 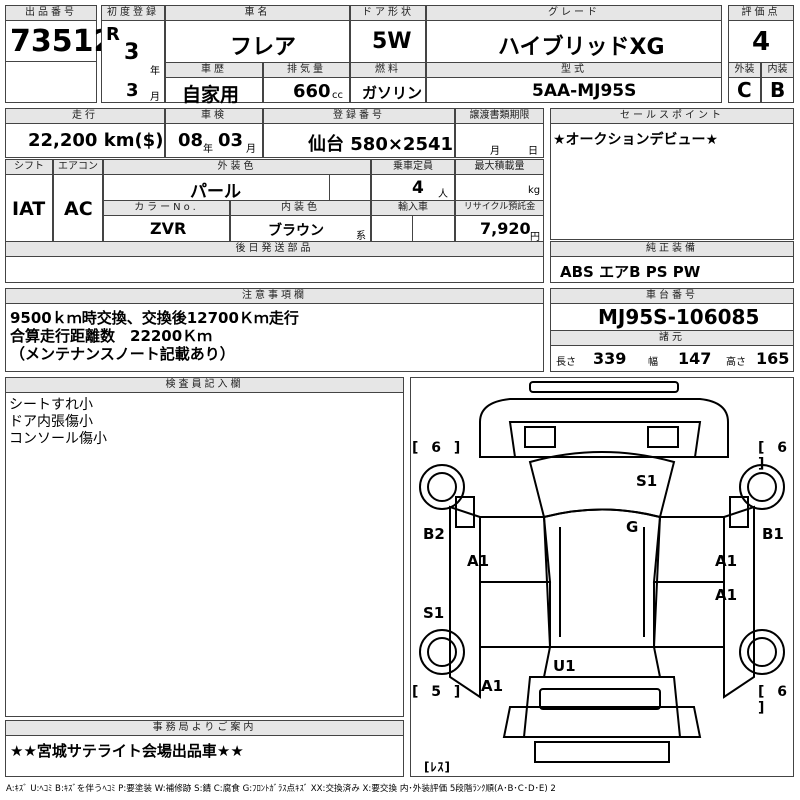 What do you see at coordinates (312, 91) in the screenshot?
I see `displacement: 660` at bounding box center [312, 91].